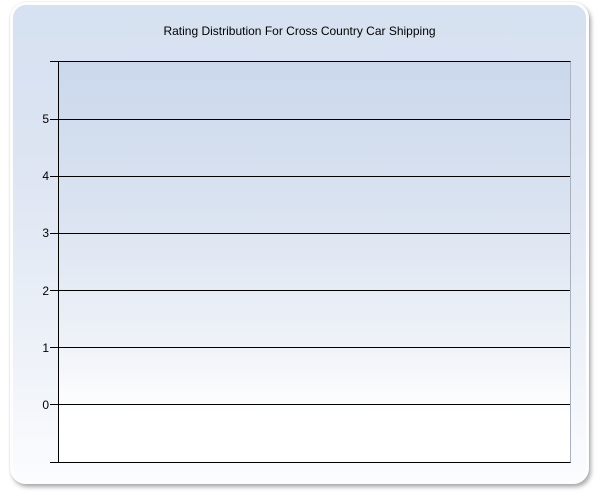 Image resolution: width=600 pixels, height=500 pixels. I want to click on y-axis-tick-label: 4, so click(45, 176).